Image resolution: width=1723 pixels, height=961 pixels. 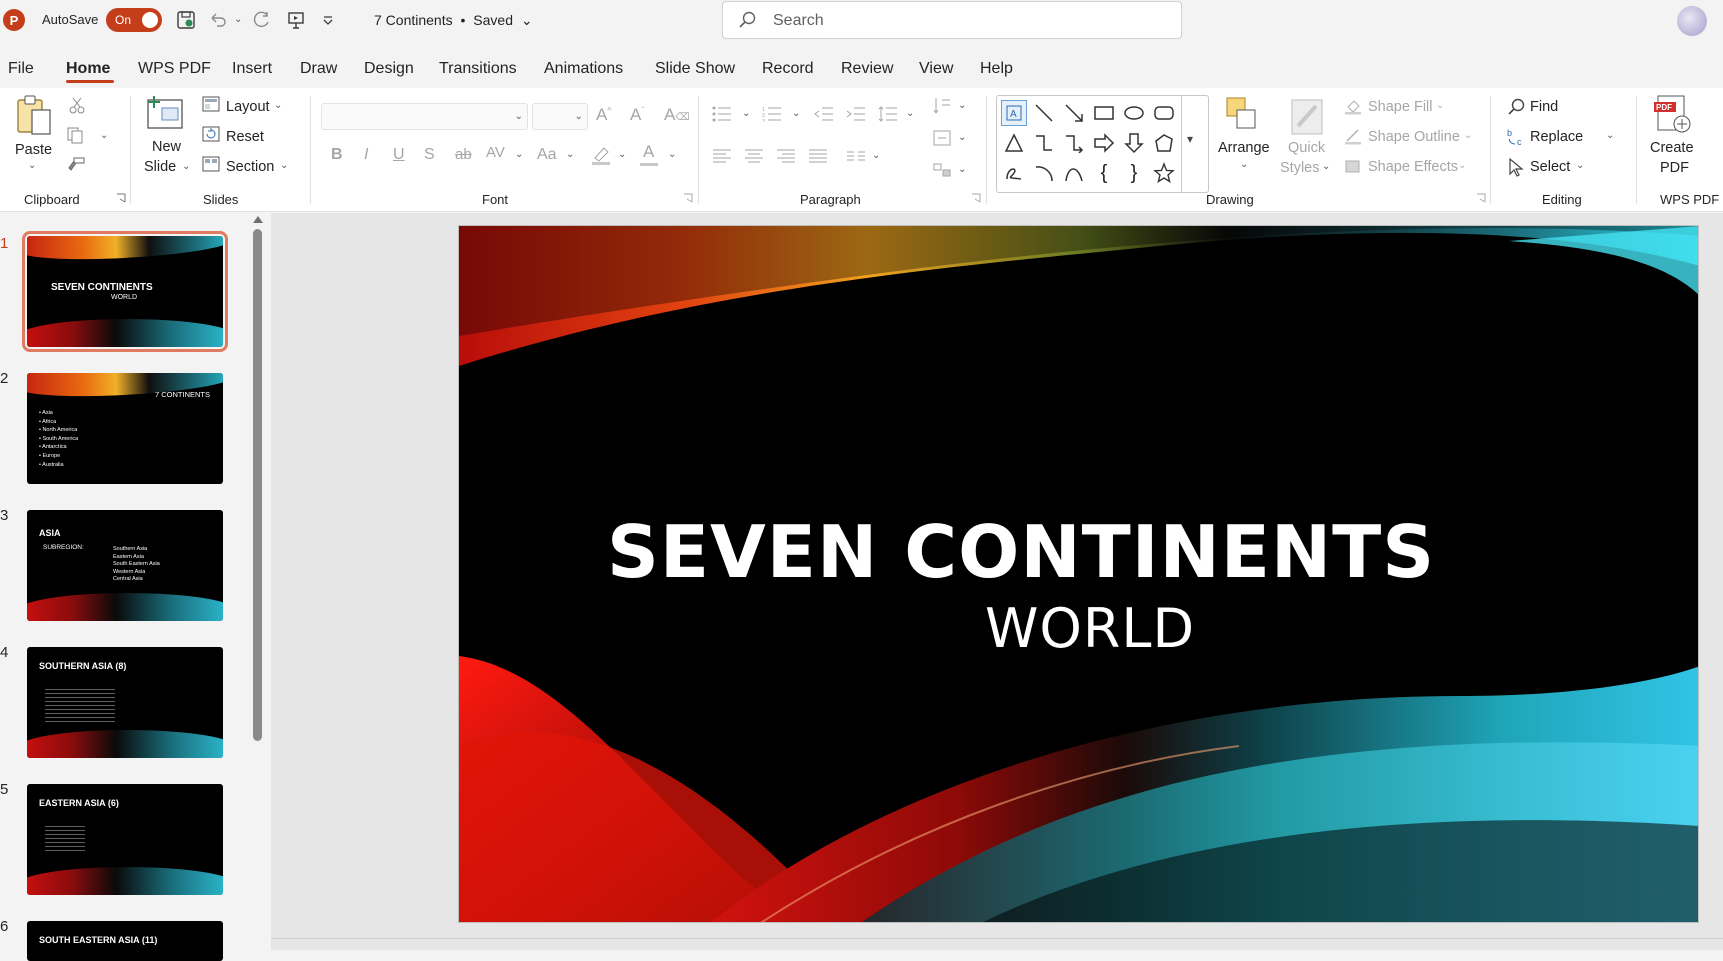 I want to click on select-label: Select, so click(x=1550, y=167).